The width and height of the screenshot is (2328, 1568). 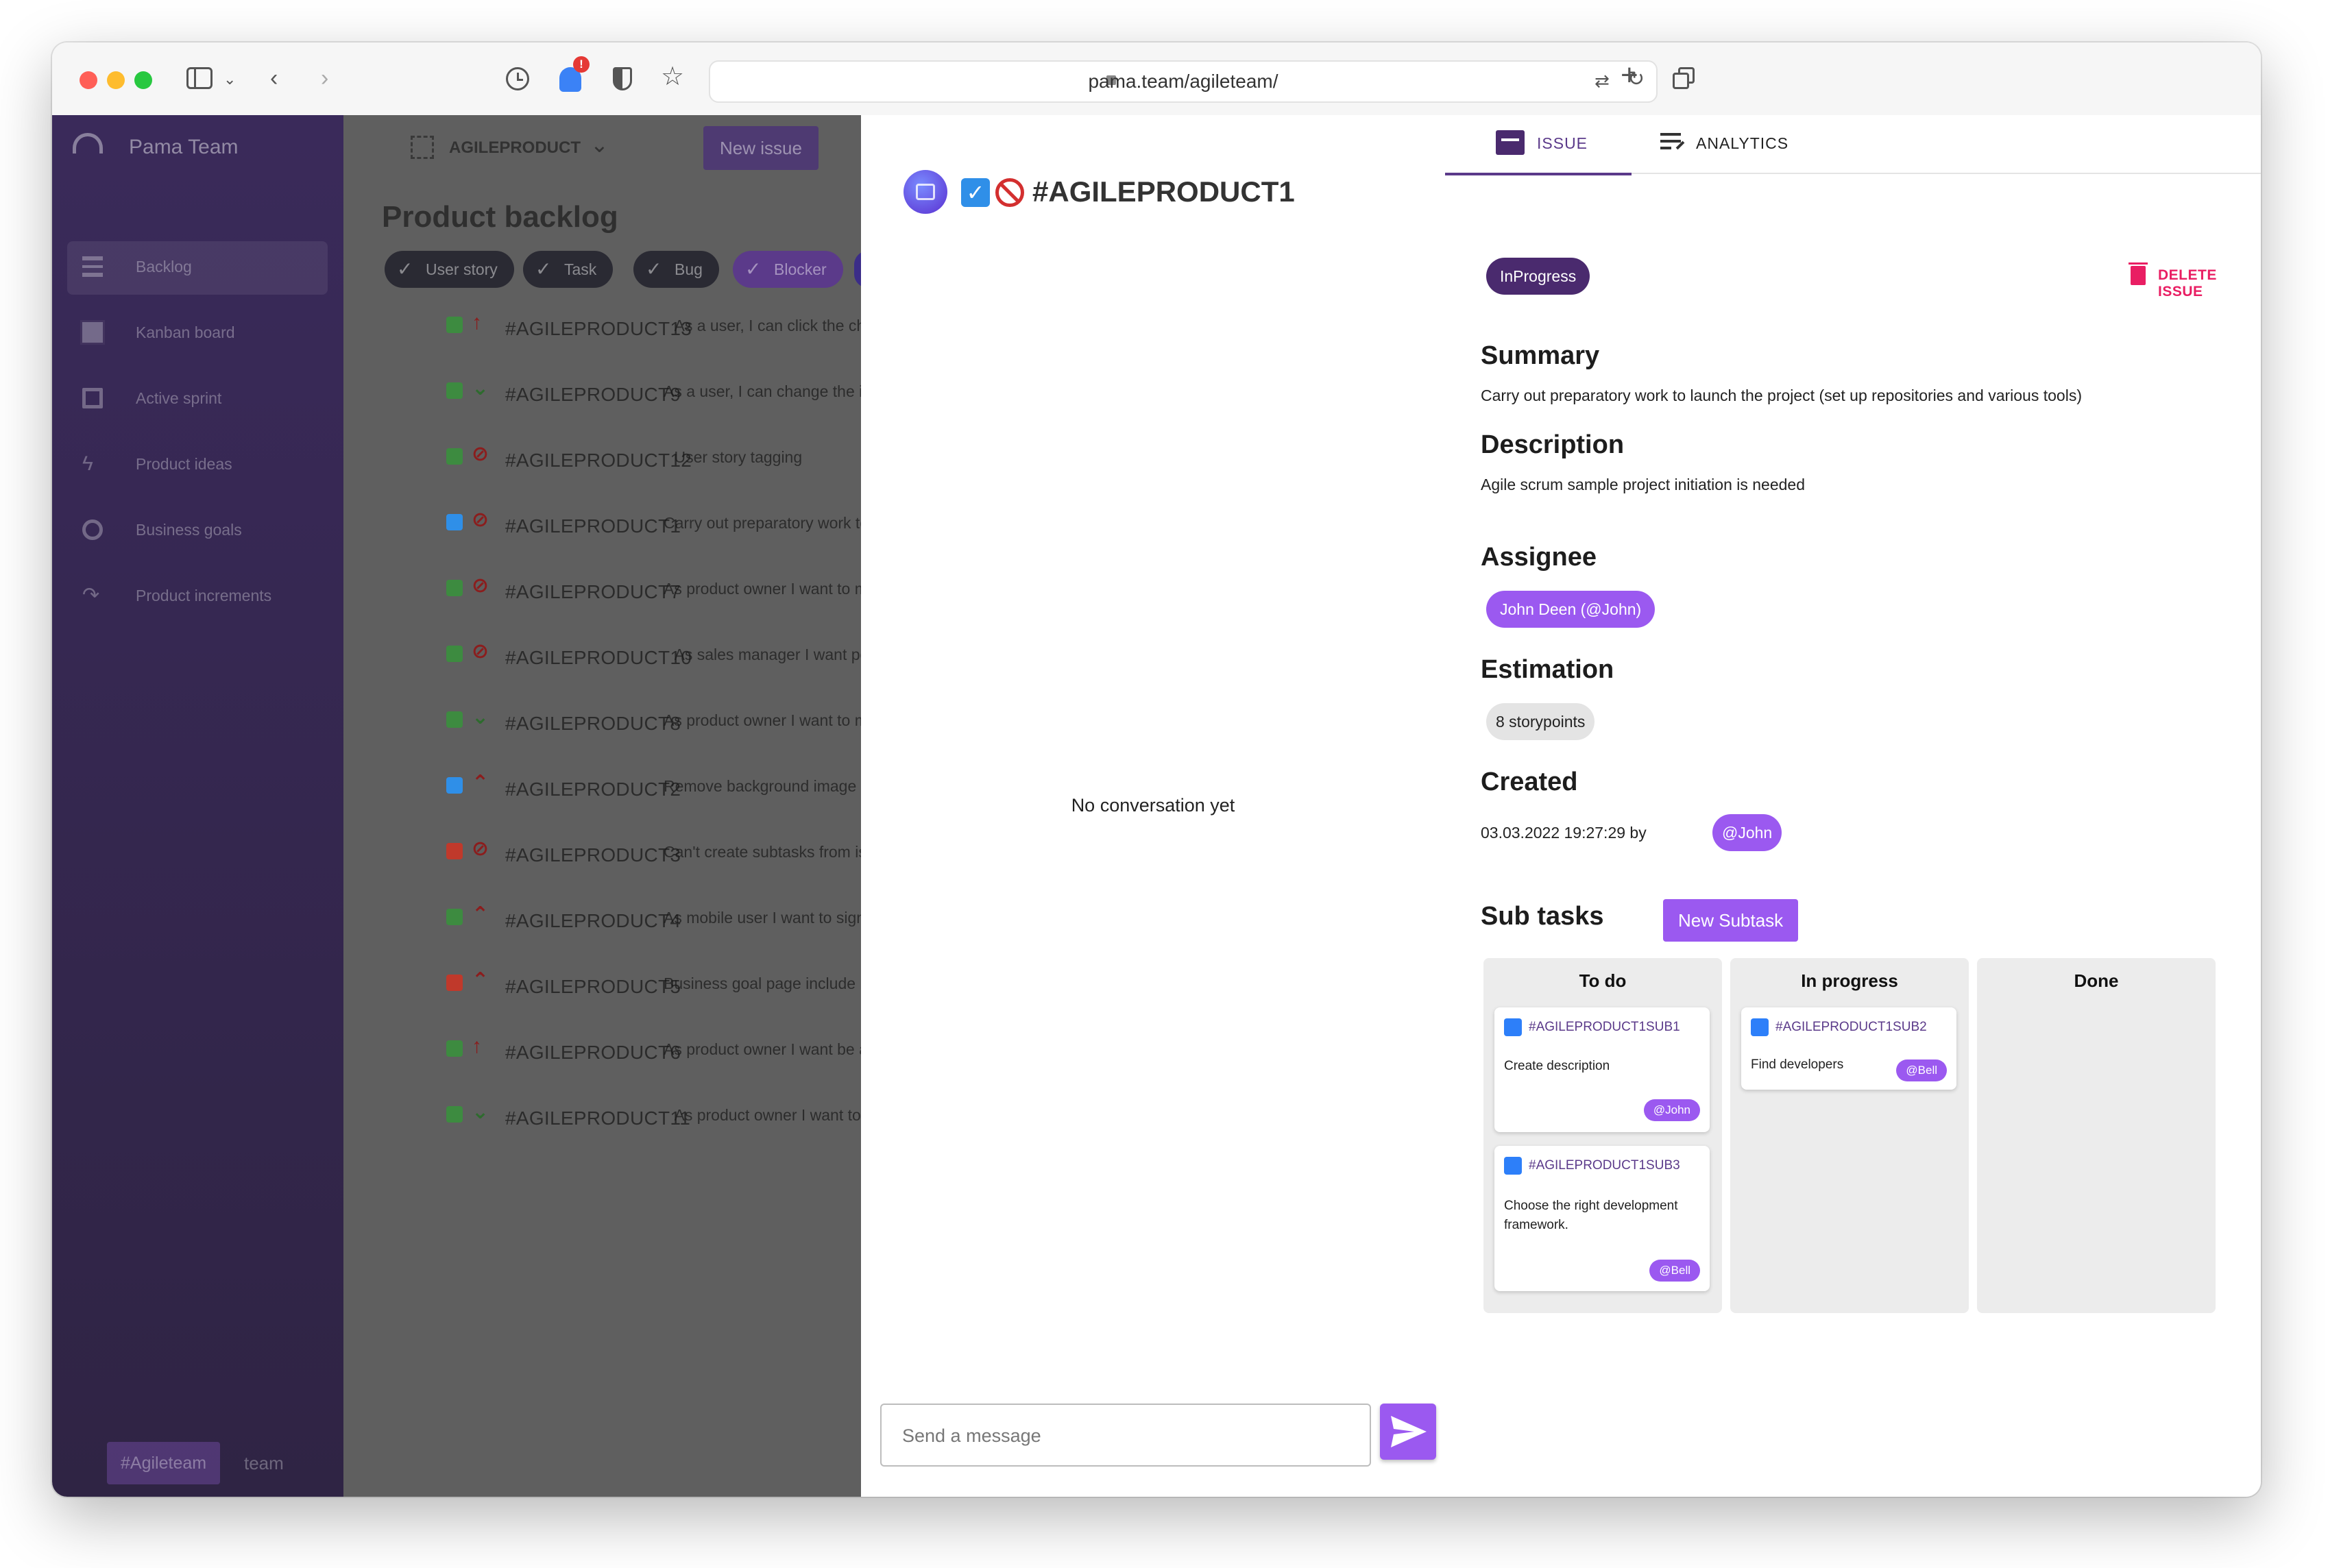 I want to click on sidebar-item-label: Active sprint, so click(x=179, y=398).